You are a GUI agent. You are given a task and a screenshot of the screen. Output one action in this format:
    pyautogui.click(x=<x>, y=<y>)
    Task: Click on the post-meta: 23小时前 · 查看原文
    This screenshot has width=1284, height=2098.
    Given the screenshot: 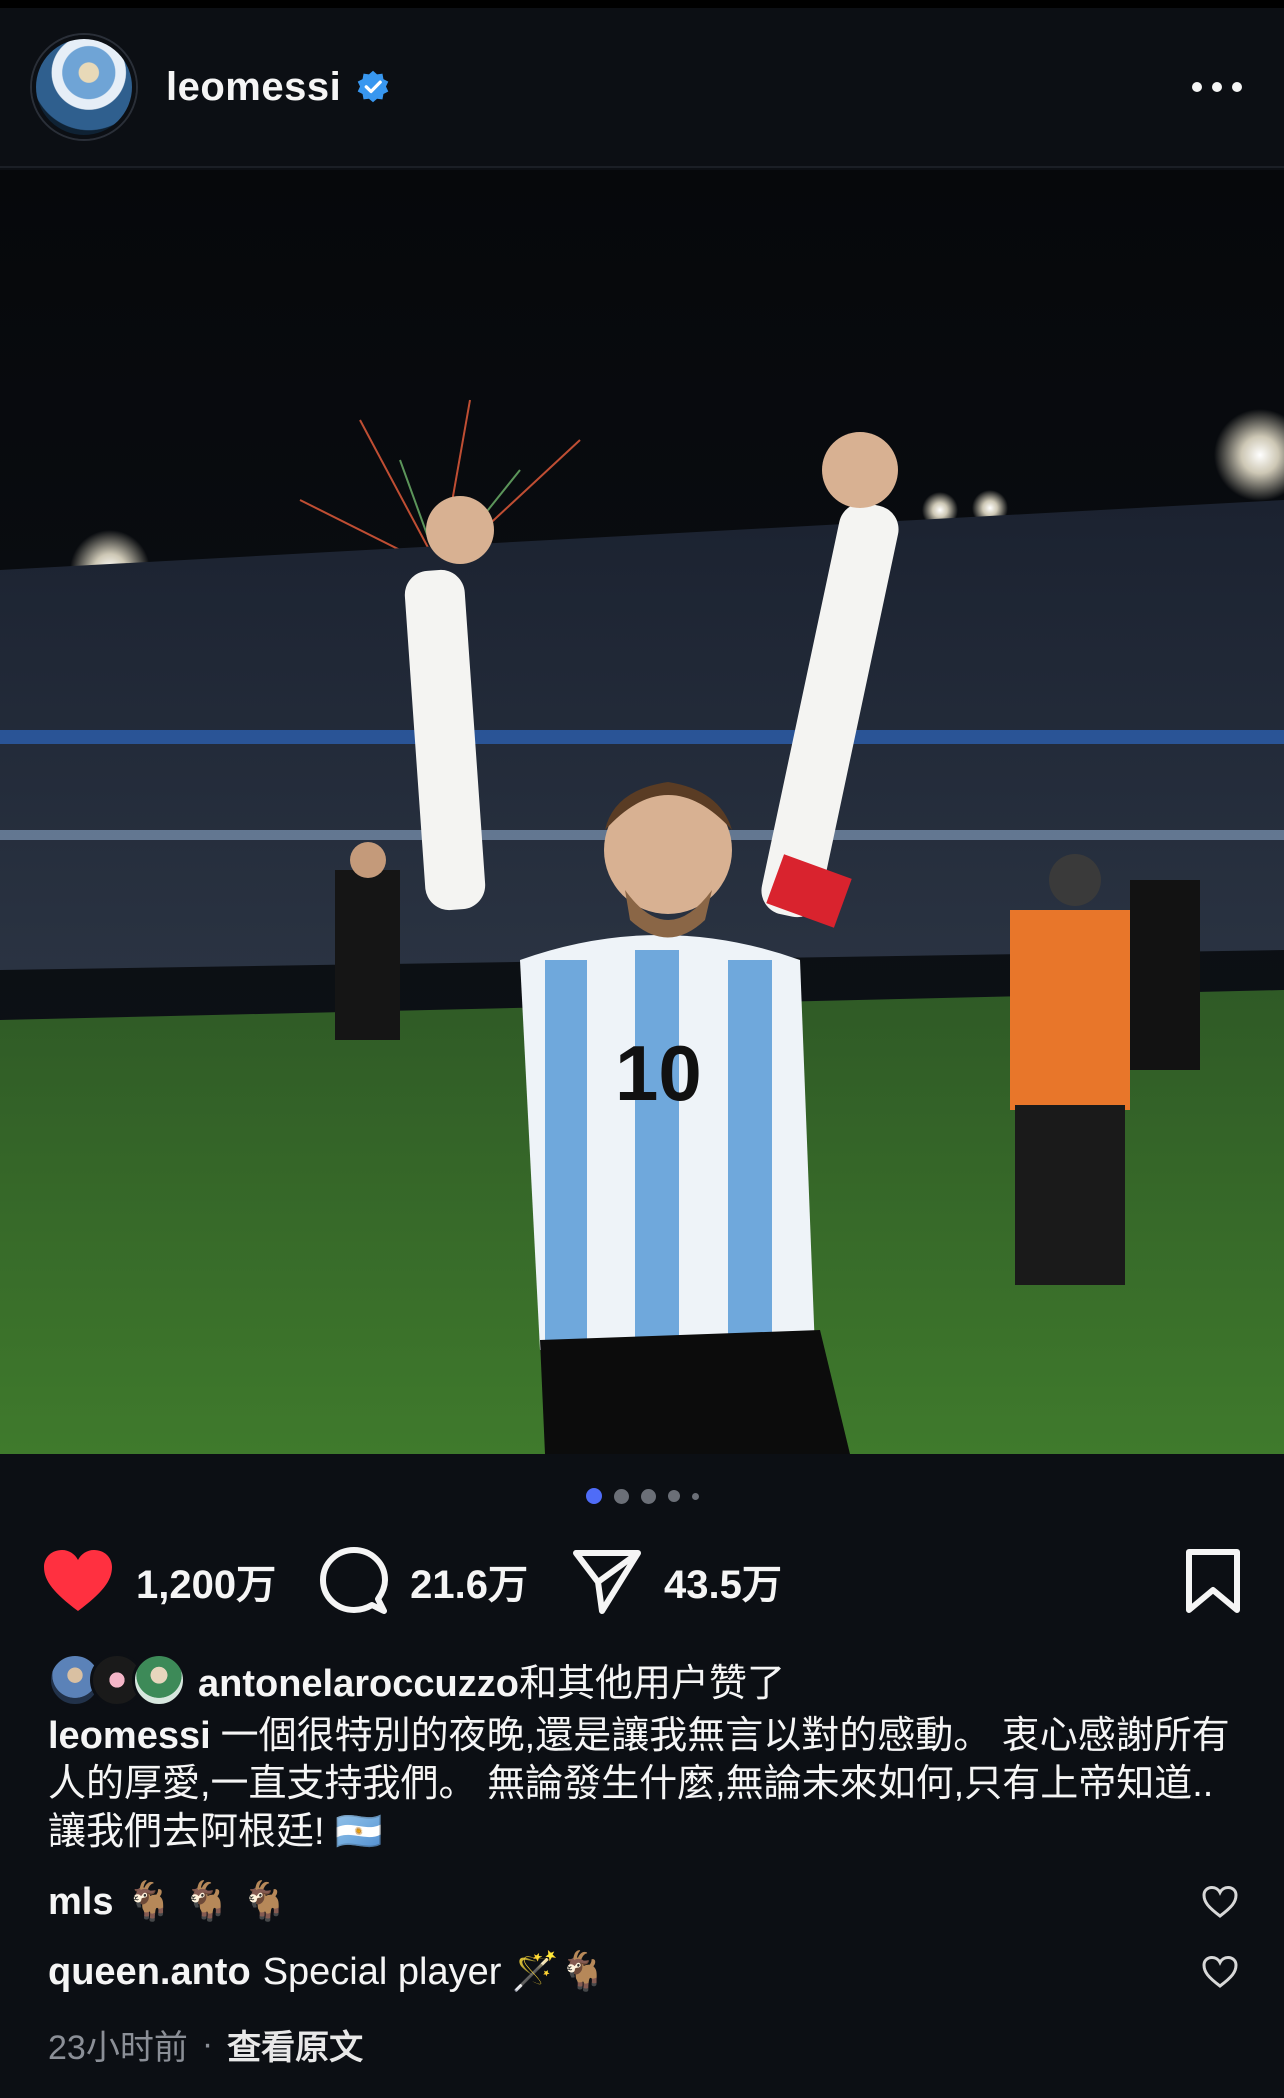 What is the action you would take?
    pyautogui.click(x=205, y=2044)
    